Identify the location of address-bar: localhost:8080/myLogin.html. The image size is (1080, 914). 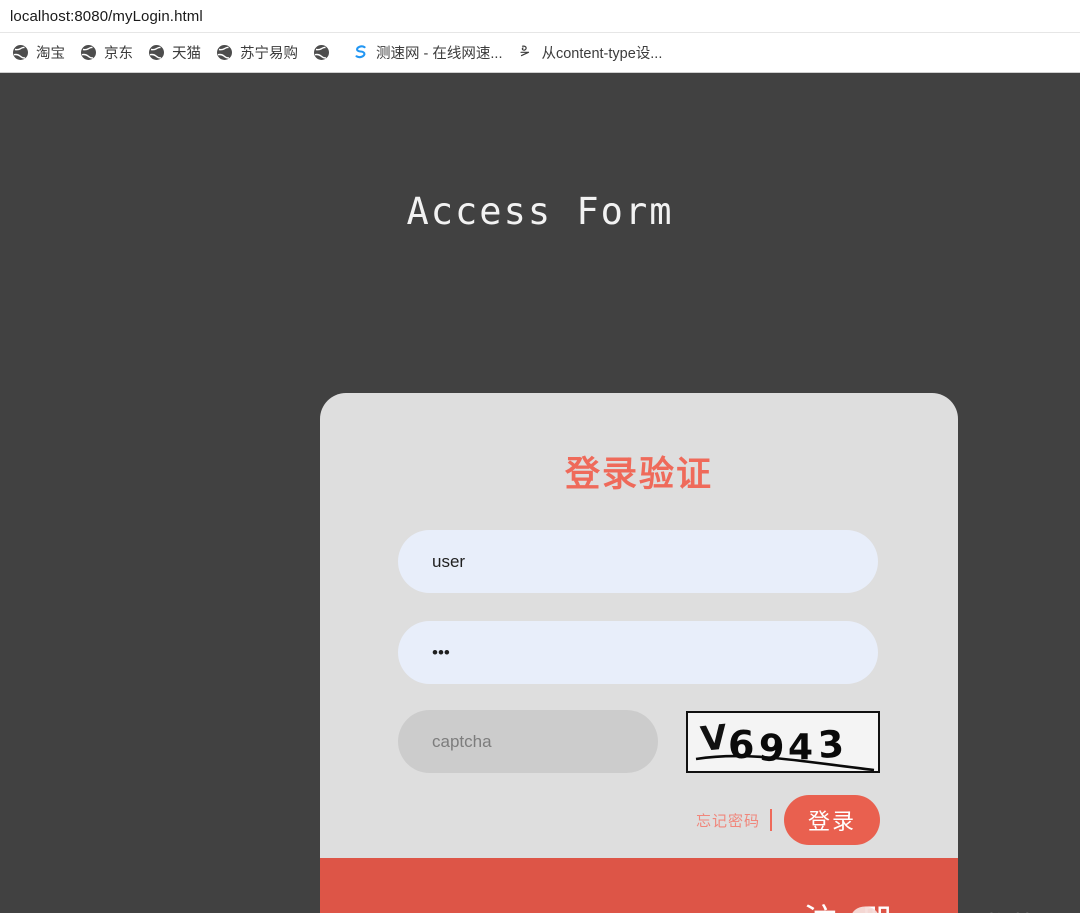
(540, 16).